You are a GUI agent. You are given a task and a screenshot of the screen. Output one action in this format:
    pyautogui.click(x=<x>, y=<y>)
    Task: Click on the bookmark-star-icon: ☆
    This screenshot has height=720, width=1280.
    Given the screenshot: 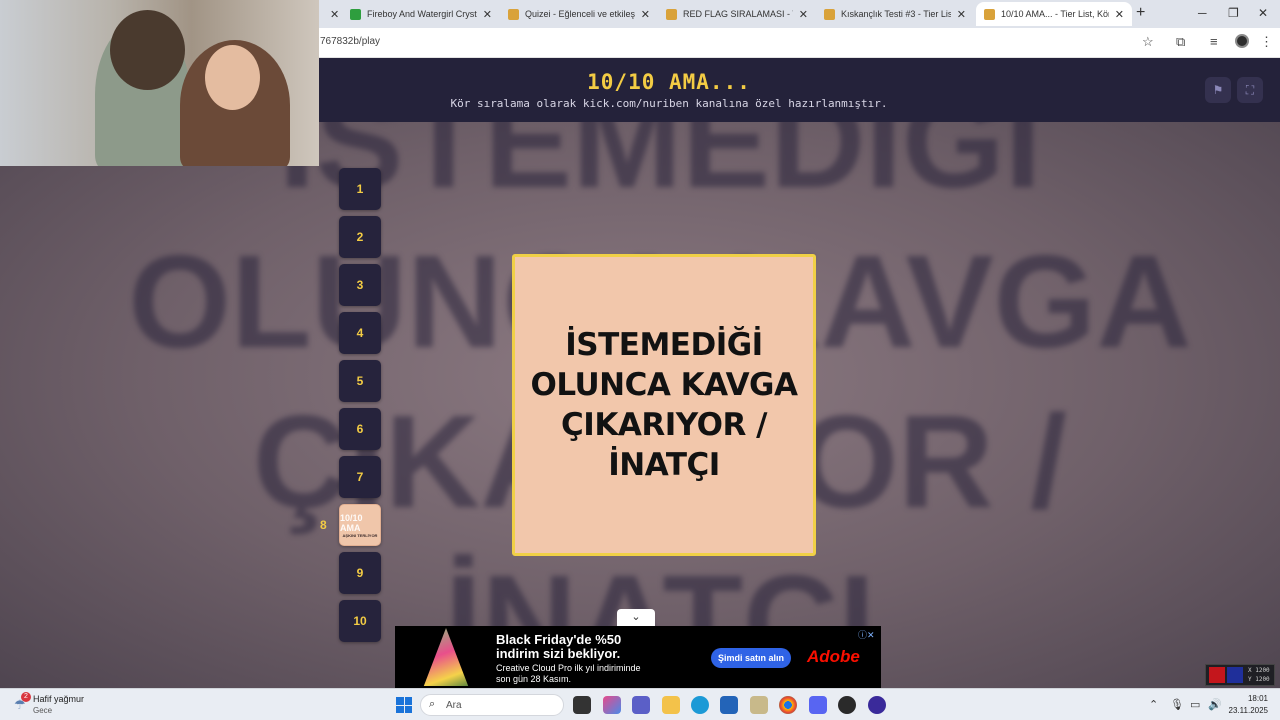 What is the action you would take?
    pyautogui.click(x=1148, y=42)
    